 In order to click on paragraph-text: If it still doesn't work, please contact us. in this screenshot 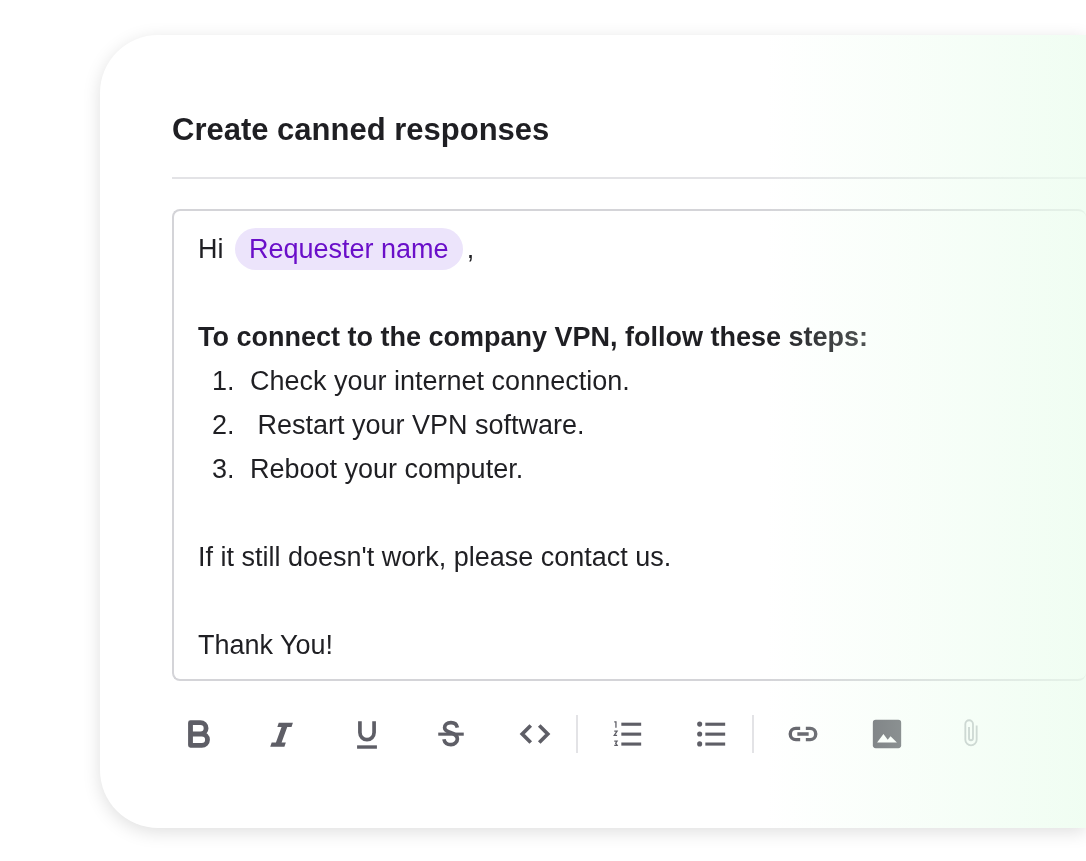, I will do `click(435, 557)`.